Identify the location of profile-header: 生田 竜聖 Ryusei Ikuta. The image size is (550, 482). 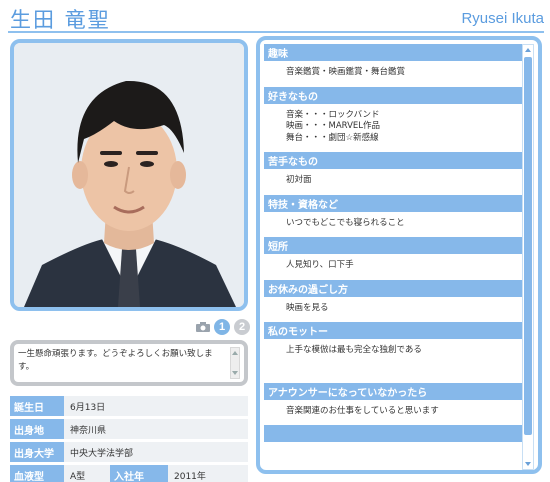
(275, 17).